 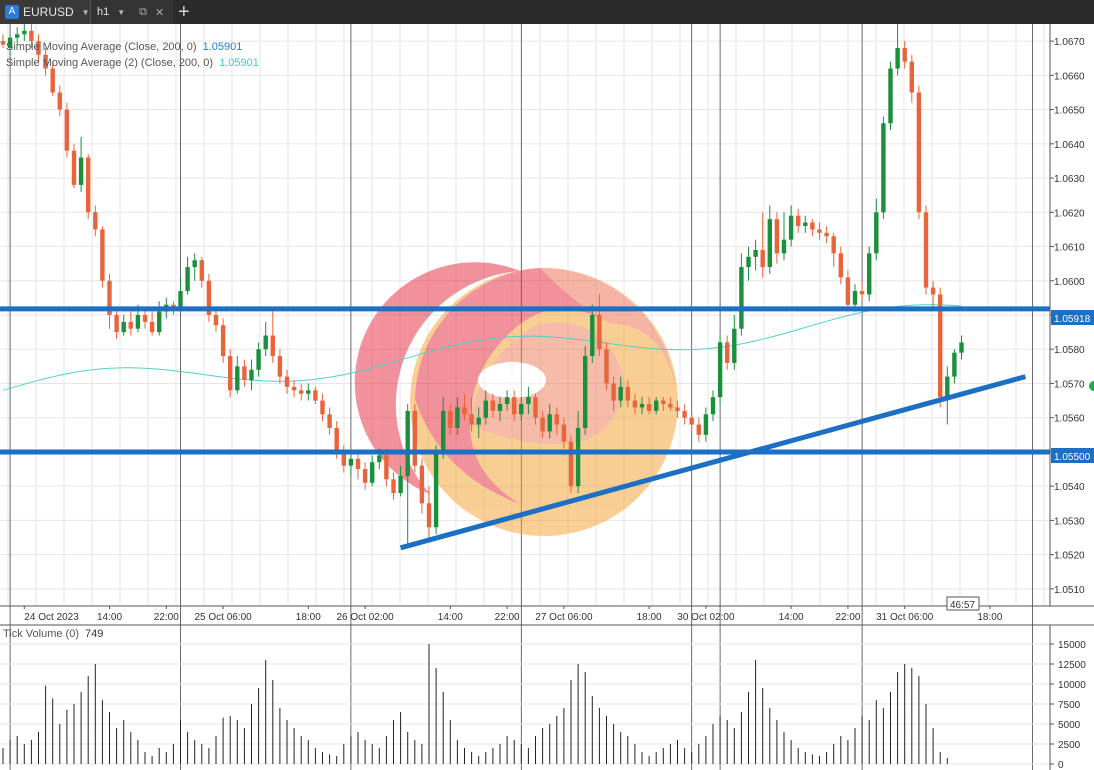 What do you see at coordinates (143, 12) in the screenshot?
I see `detach-icon: ⧉` at bounding box center [143, 12].